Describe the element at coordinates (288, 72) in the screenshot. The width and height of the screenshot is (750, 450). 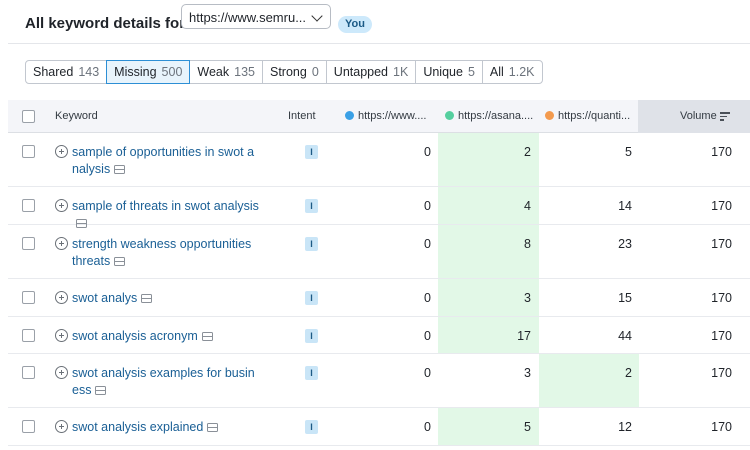
I see `filter-tab-label: Strong` at that location.